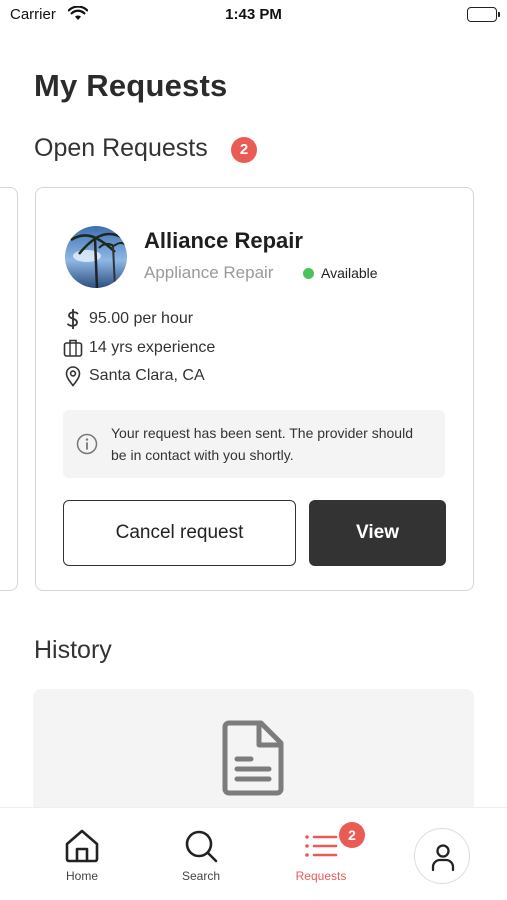 This screenshot has width=507, height=900. Describe the element at coordinates (321, 876) in the screenshot. I see `tab-requests-label: Requests` at that location.